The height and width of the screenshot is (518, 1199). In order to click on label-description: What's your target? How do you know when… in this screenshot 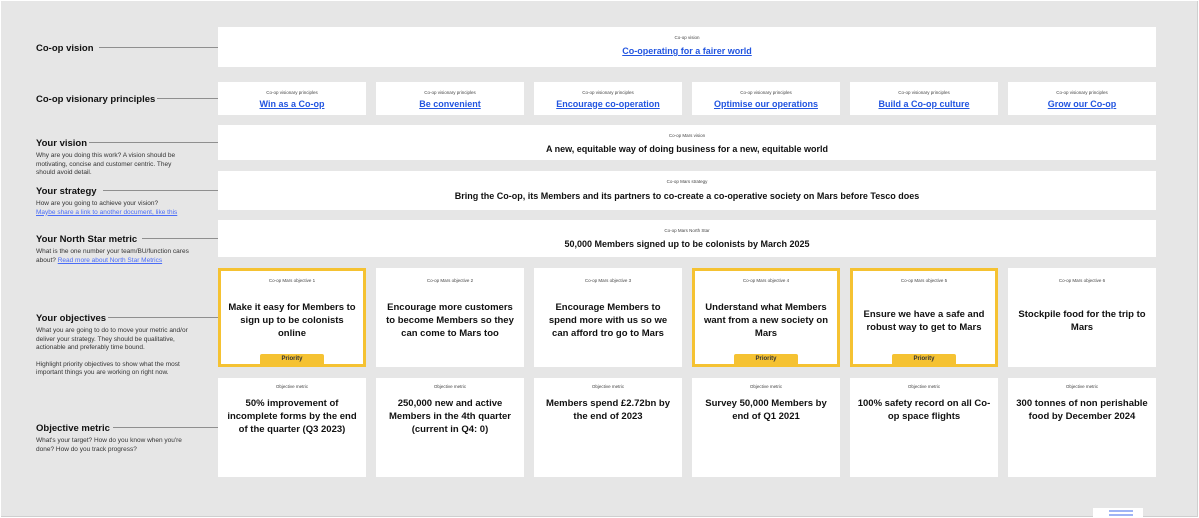, I will do `click(109, 445)`.